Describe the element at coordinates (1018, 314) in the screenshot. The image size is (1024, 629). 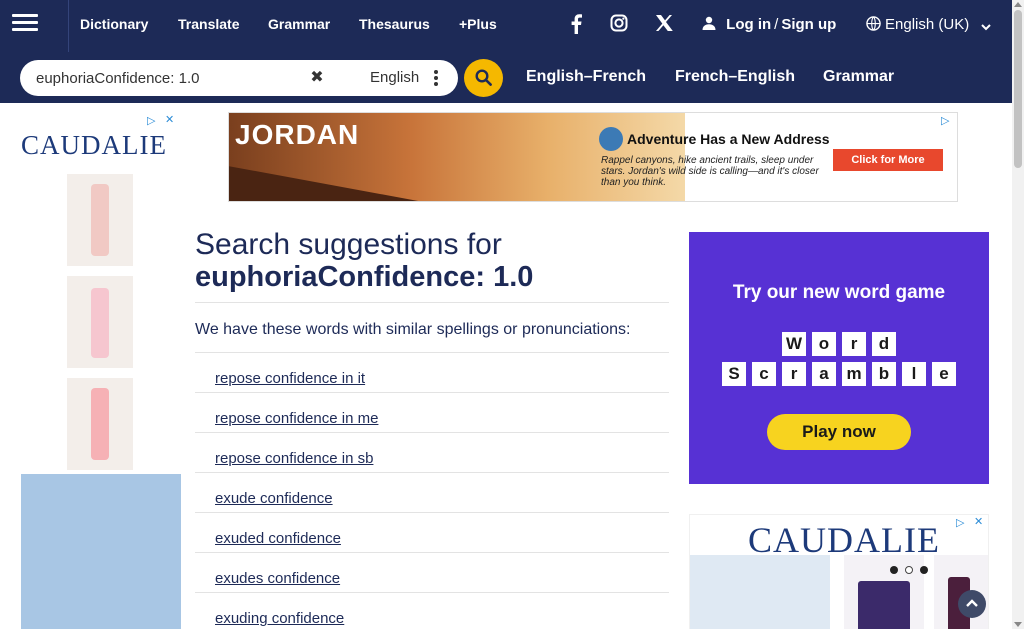
I see `vertical-scrollbar` at that location.